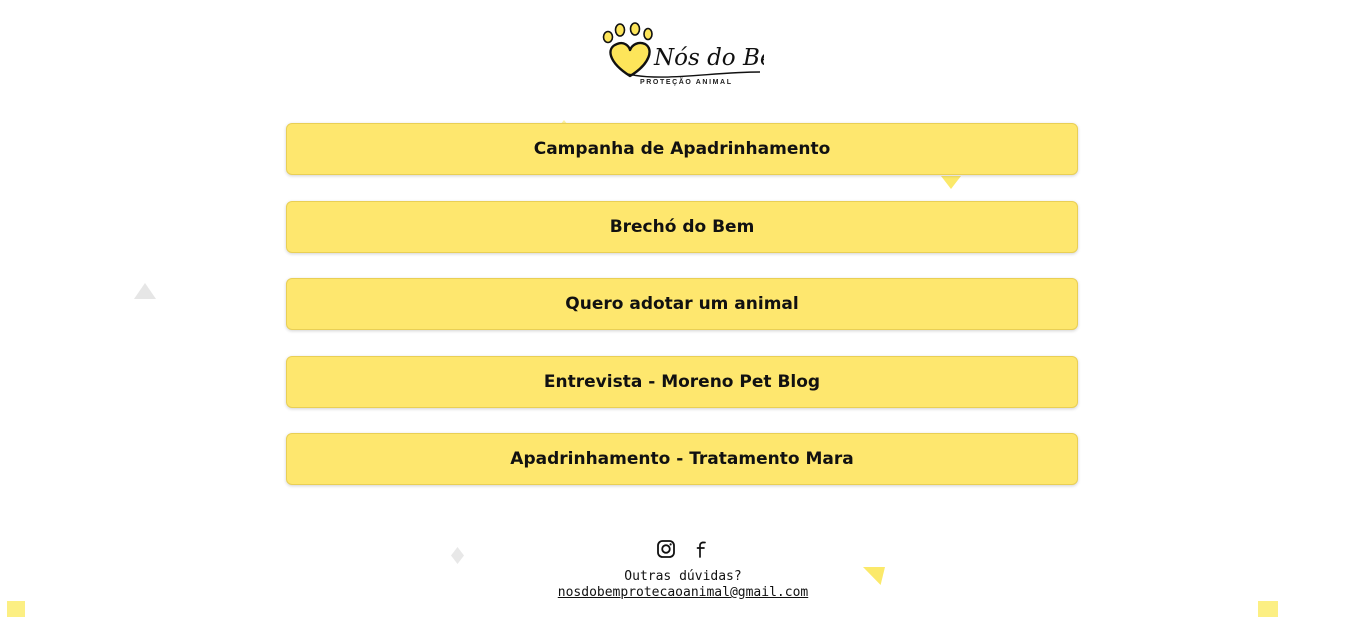  I want to click on facebook-icon, so click(700, 549).